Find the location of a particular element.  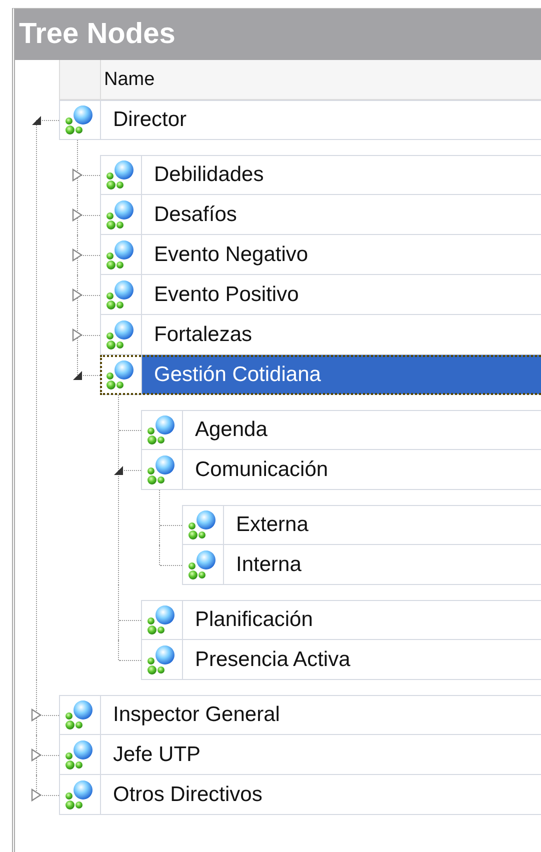

node-label: Director is located at coordinates (150, 120).